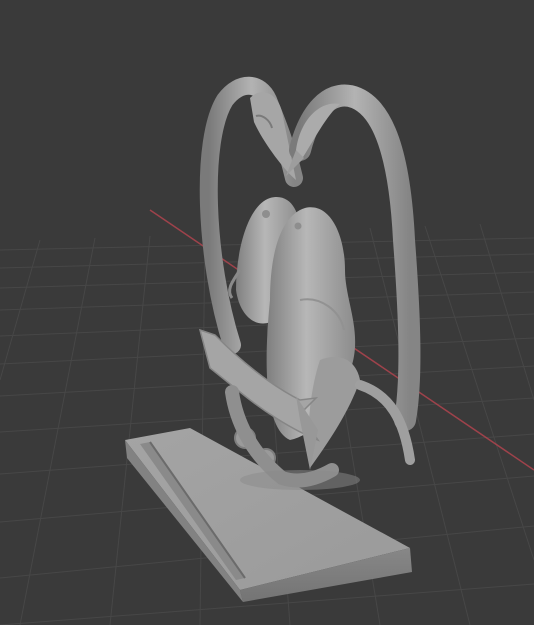 The width and height of the screenshot is (534, 625). Describe the element at coordinates (266, 214) in the screenshot. I see `left-bird-eye` at that location.